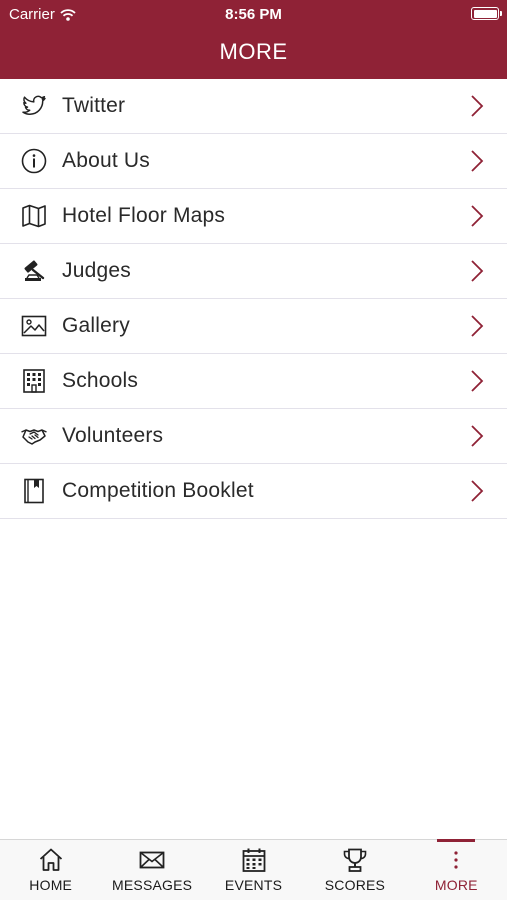 Image resolution: width=507 pixels, height=900 pixels. What do you see at coordinates (96, 270) in the screenshot?
I see `menu-item-label: Judges` at bounding box center [96, 270].